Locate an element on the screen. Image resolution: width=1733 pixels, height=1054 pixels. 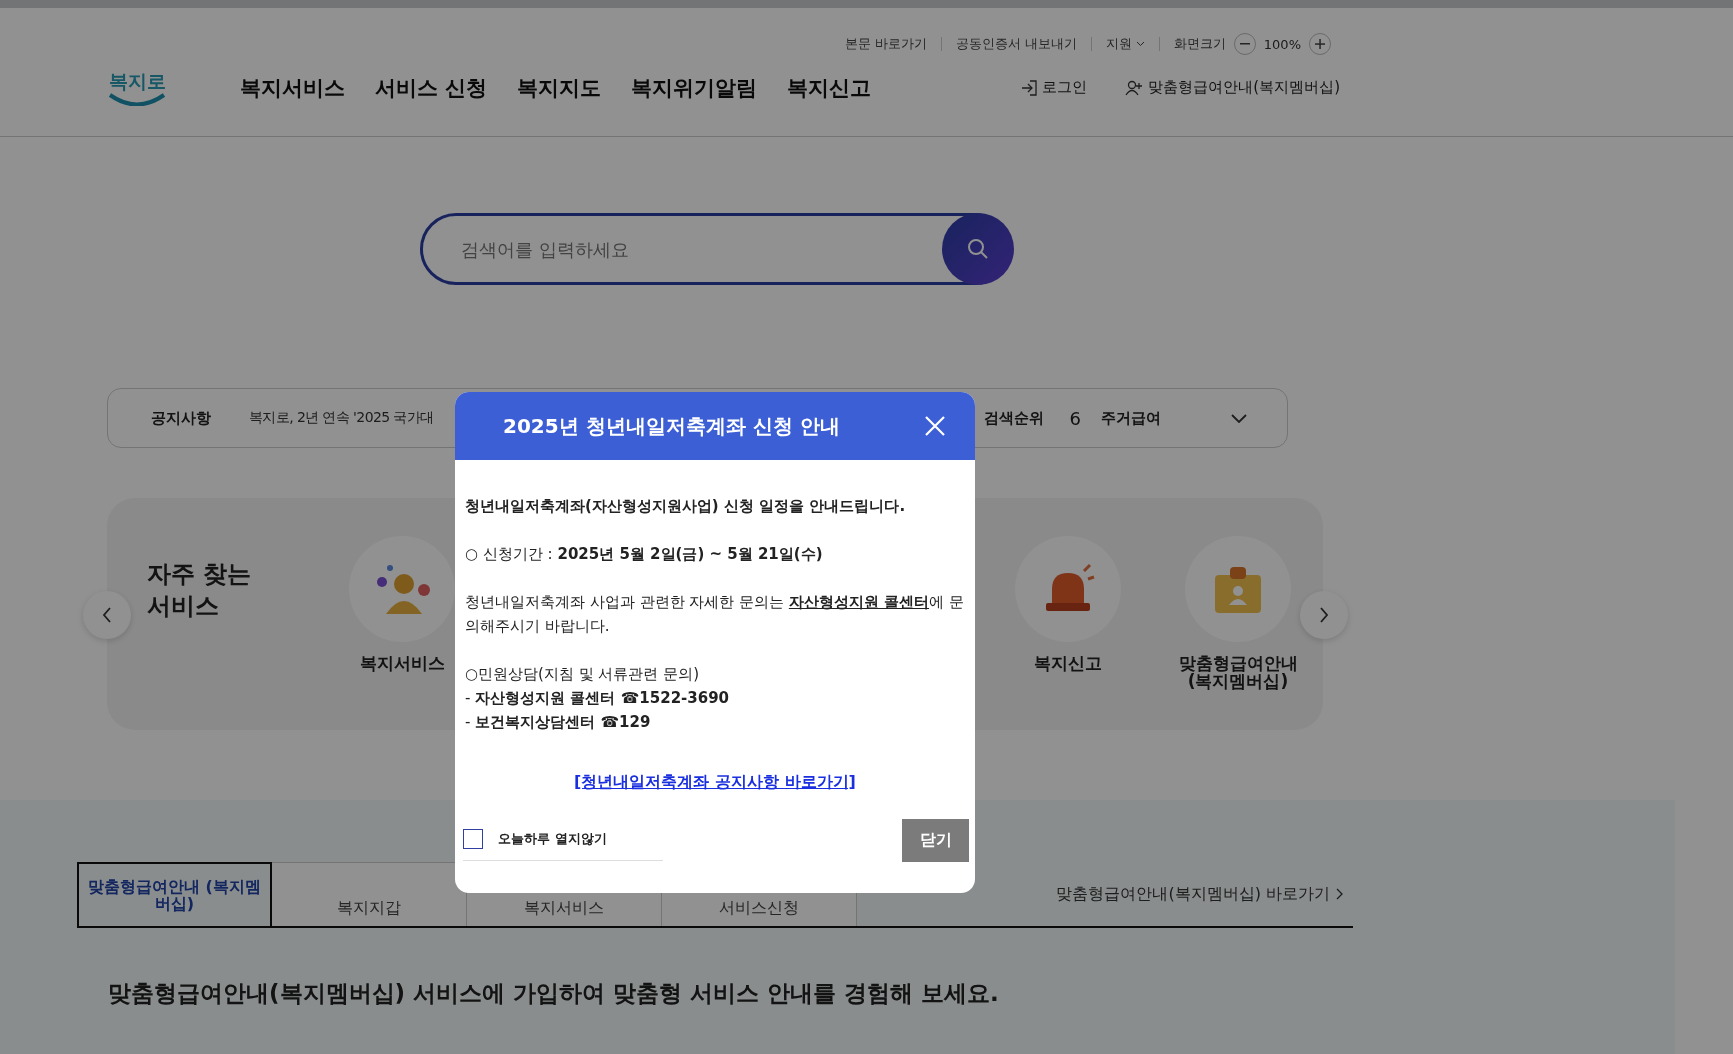
tab: 복지지갑 is located at coordinates (369, 894).